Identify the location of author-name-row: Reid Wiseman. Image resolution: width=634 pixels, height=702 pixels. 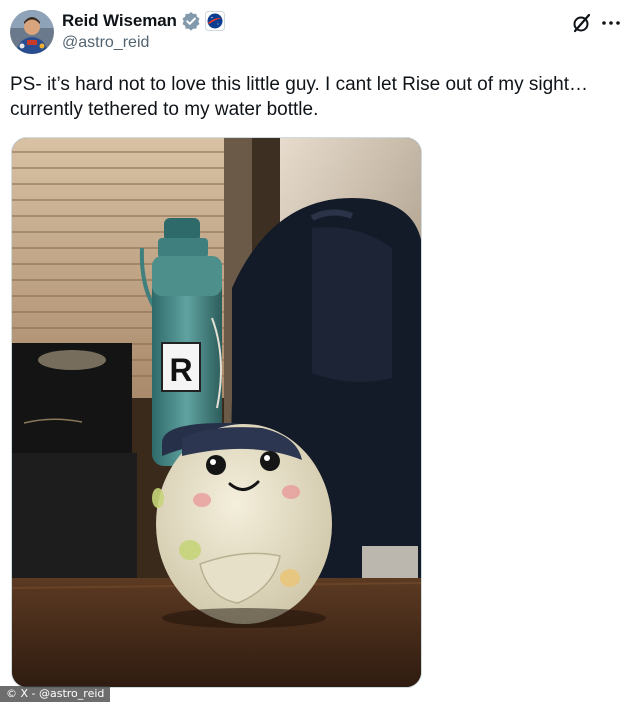
(143, 21).